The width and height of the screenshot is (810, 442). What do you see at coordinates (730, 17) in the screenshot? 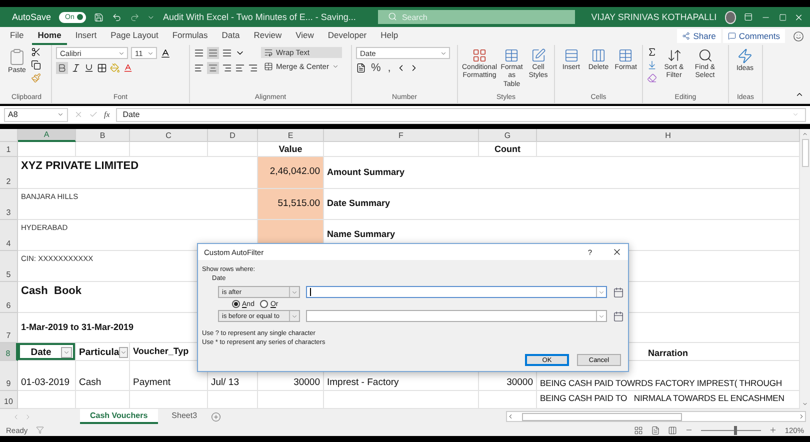
I see `user-avatar` at bounding box center [730, 17].